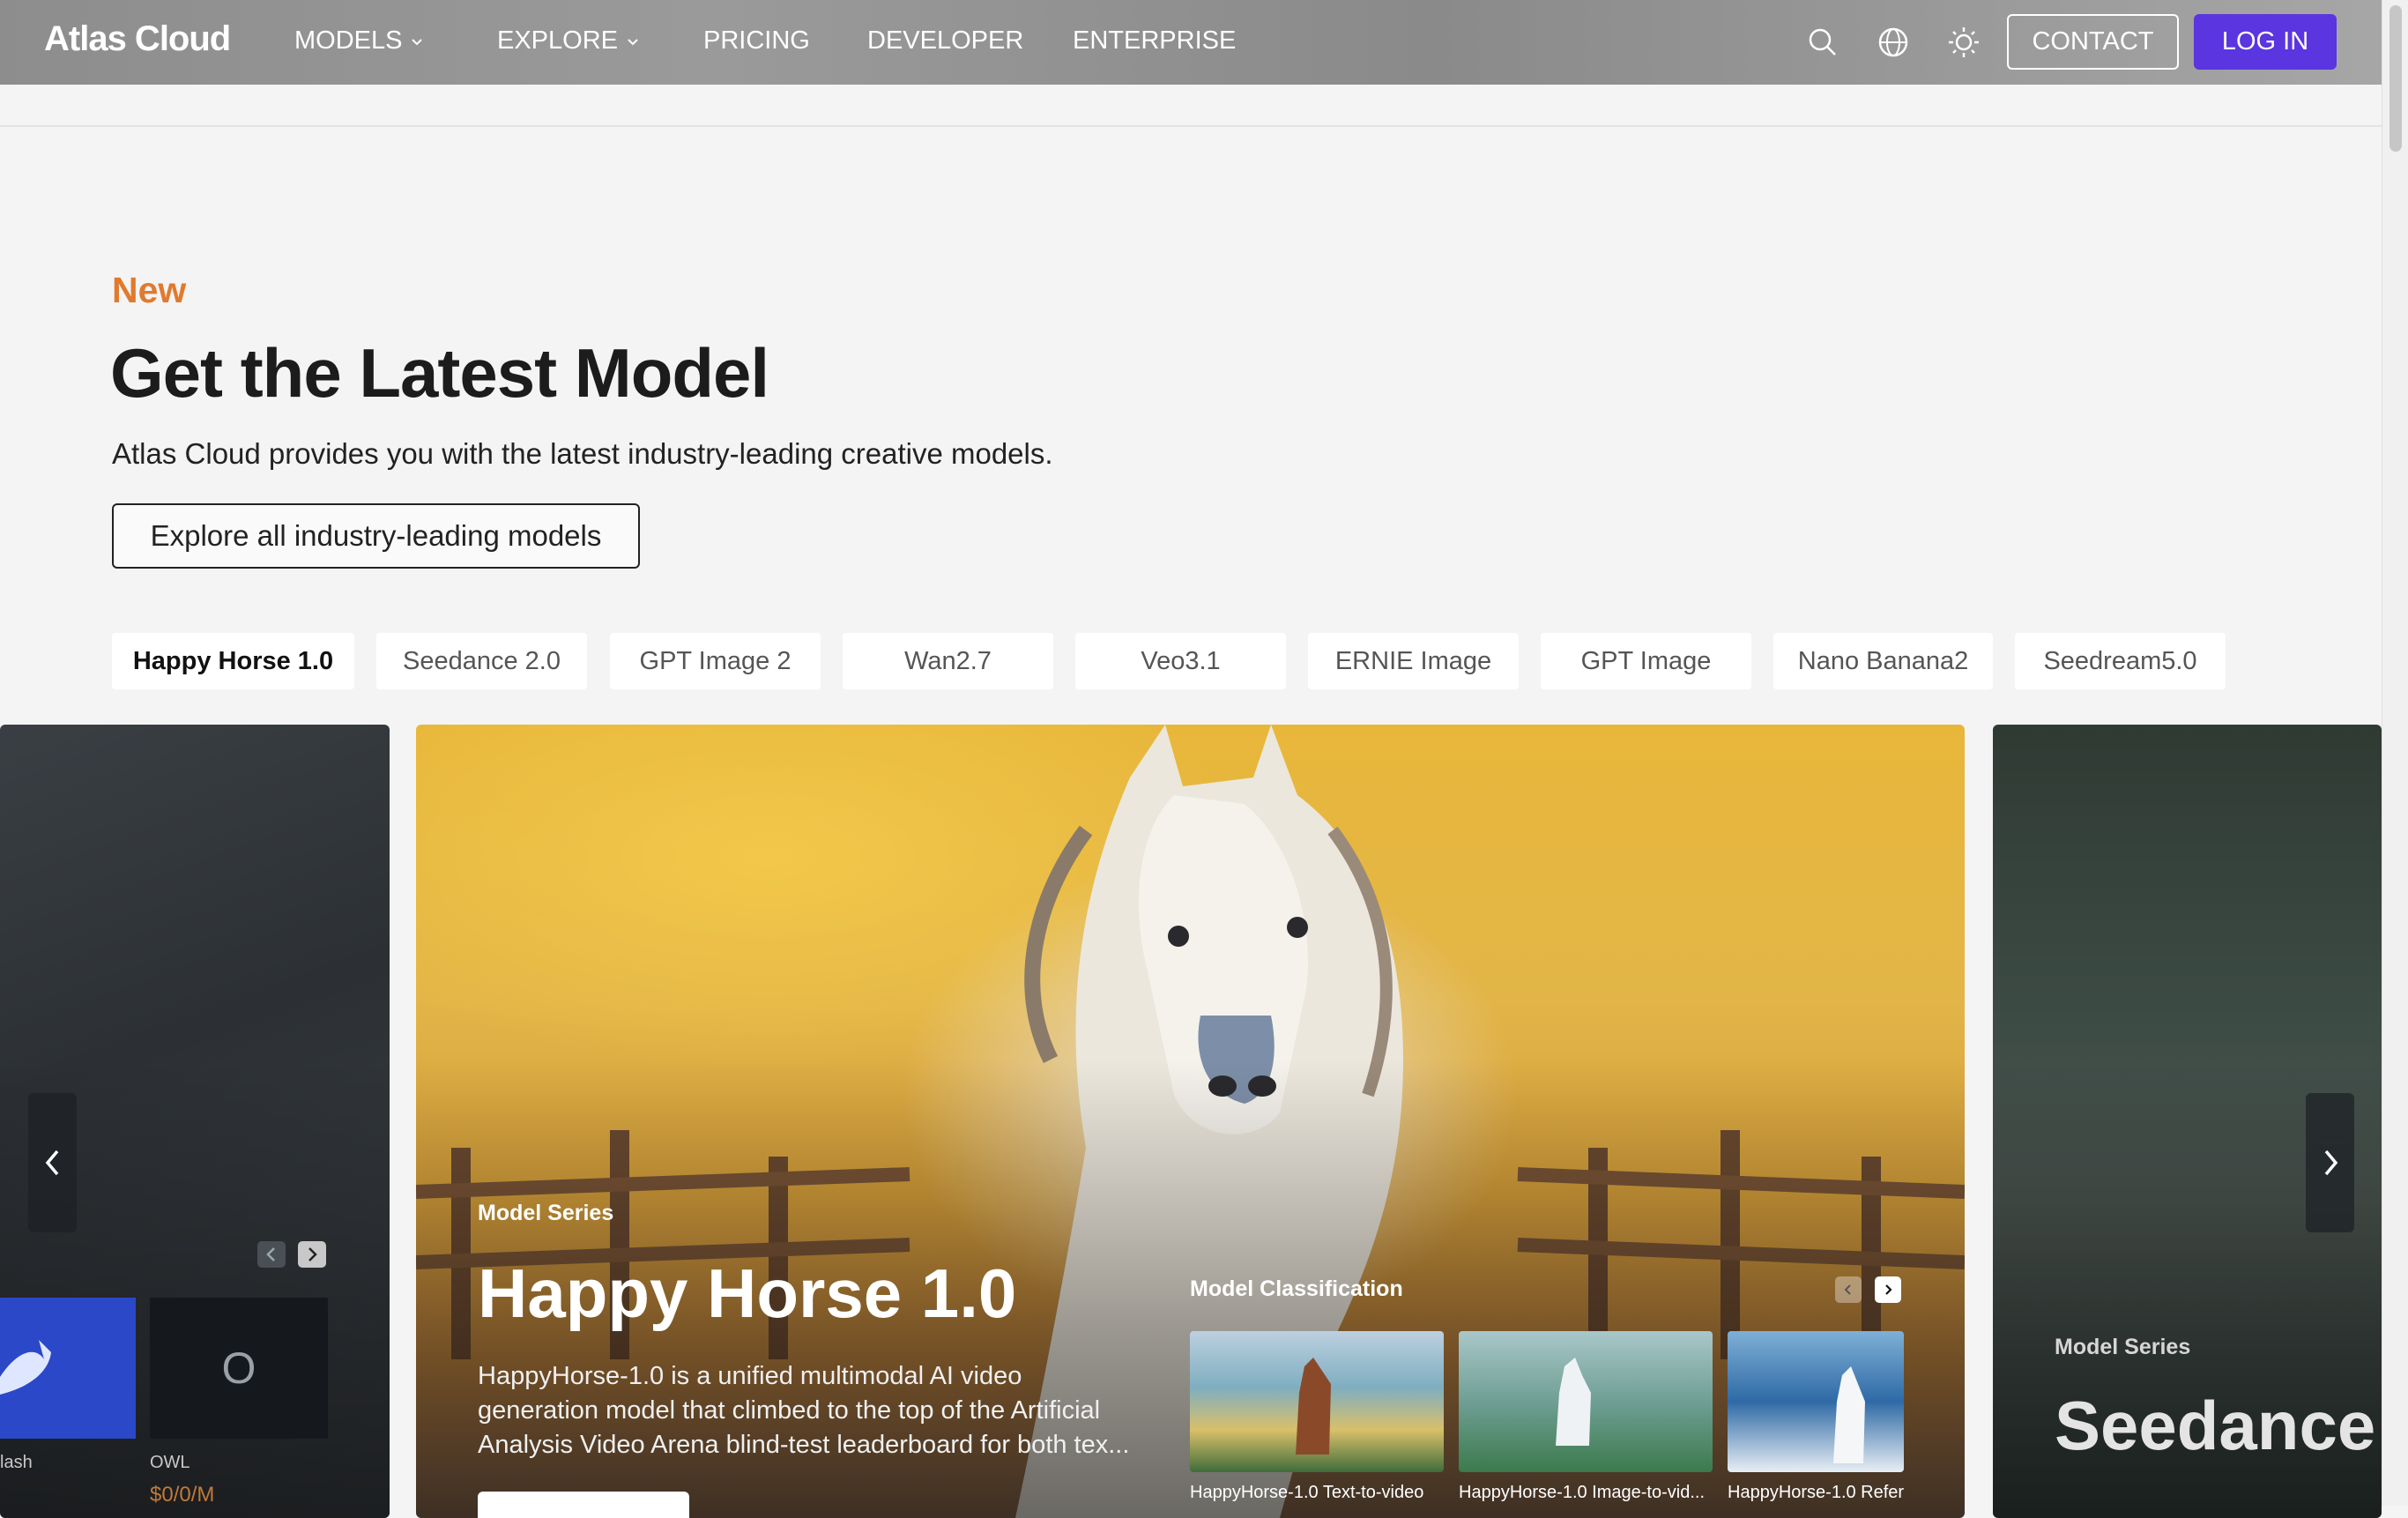 Image resolution: width=2408 pixels, height=1518 pixels. What do you see at coordinates (2265, 42) in the screenshot?
I see `login-button: LOG IN` at bounding box center [2265, 42].